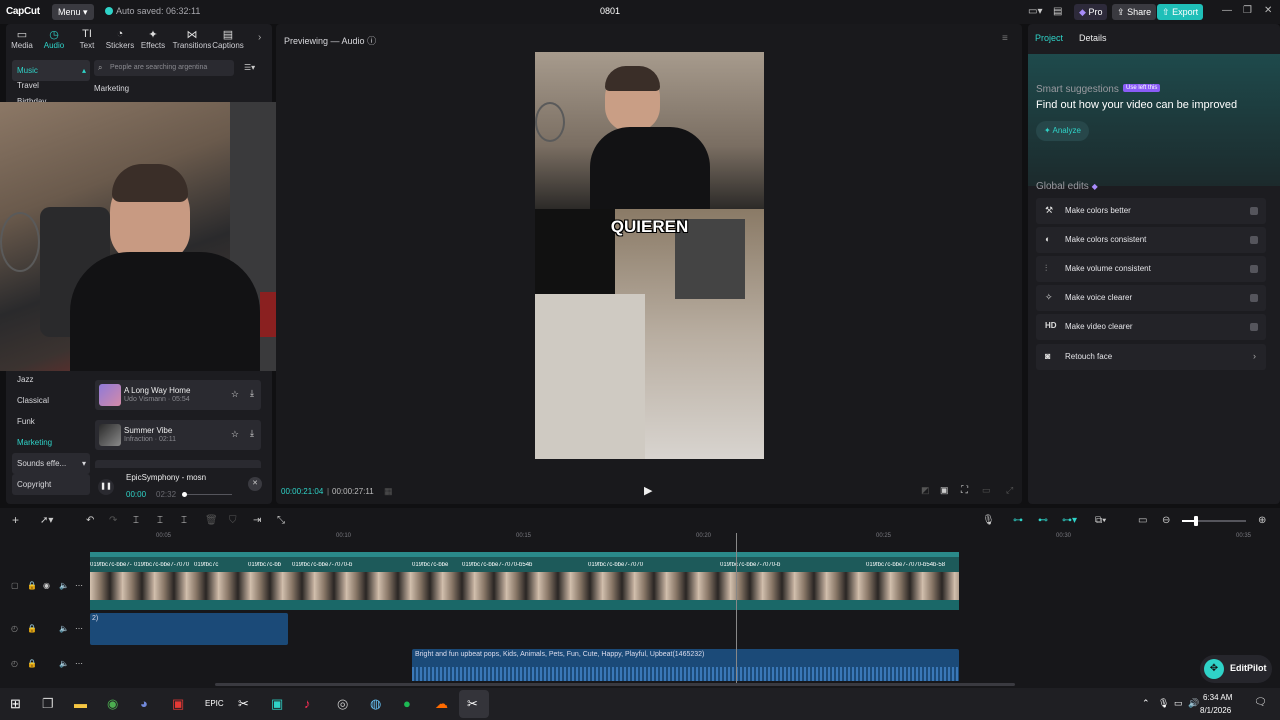  What do you see at coordinates (1193, 703) in the screenshot?
I see `volume-icon: 🔊` at bounding box center [1193, 703].